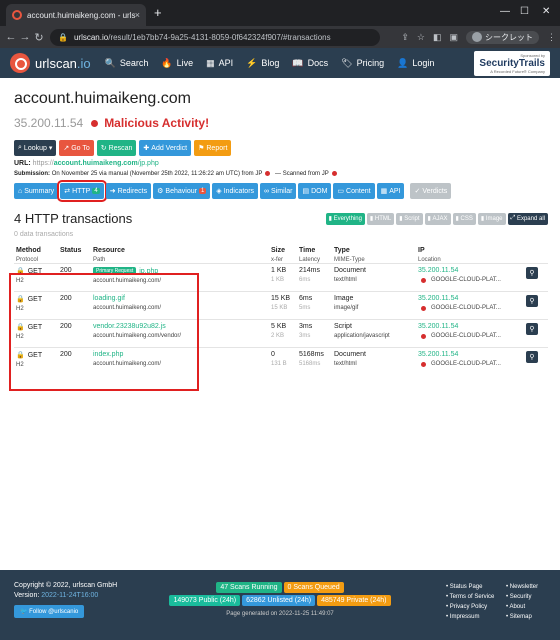 This screenshot has height=640, width=560. What do you see at coordinates (36, 191) in the screenshot?
I see `tab-summary: ⌂ Summary` at bounding box center [36, 191].